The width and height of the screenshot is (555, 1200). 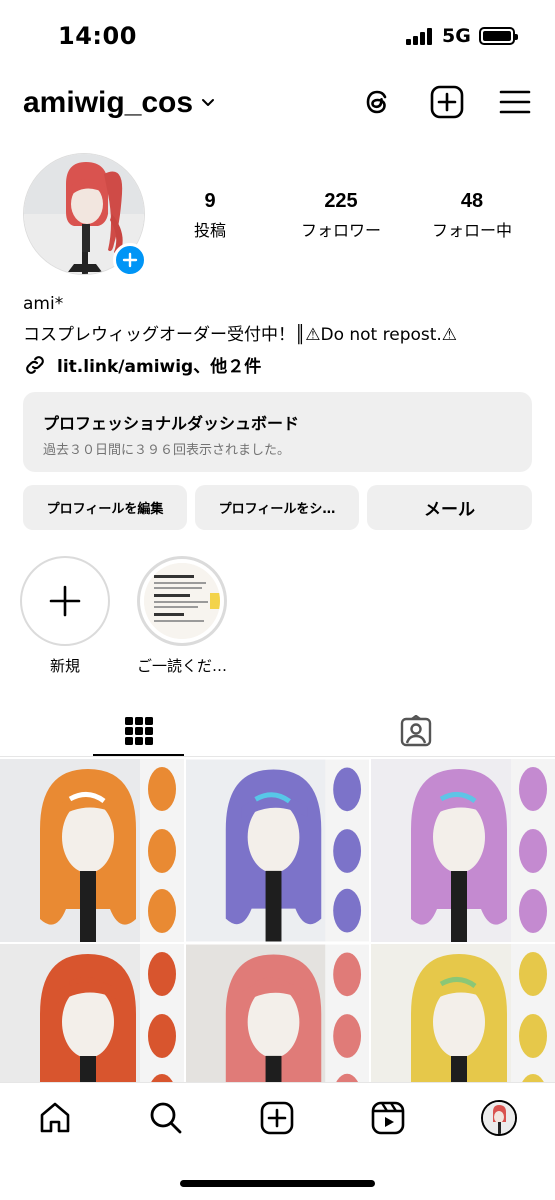 What do you see at coordinates (341, 215) in the screenshot?
I see `followers-count: 225 フォロワー` at bounding box center [341, 215].